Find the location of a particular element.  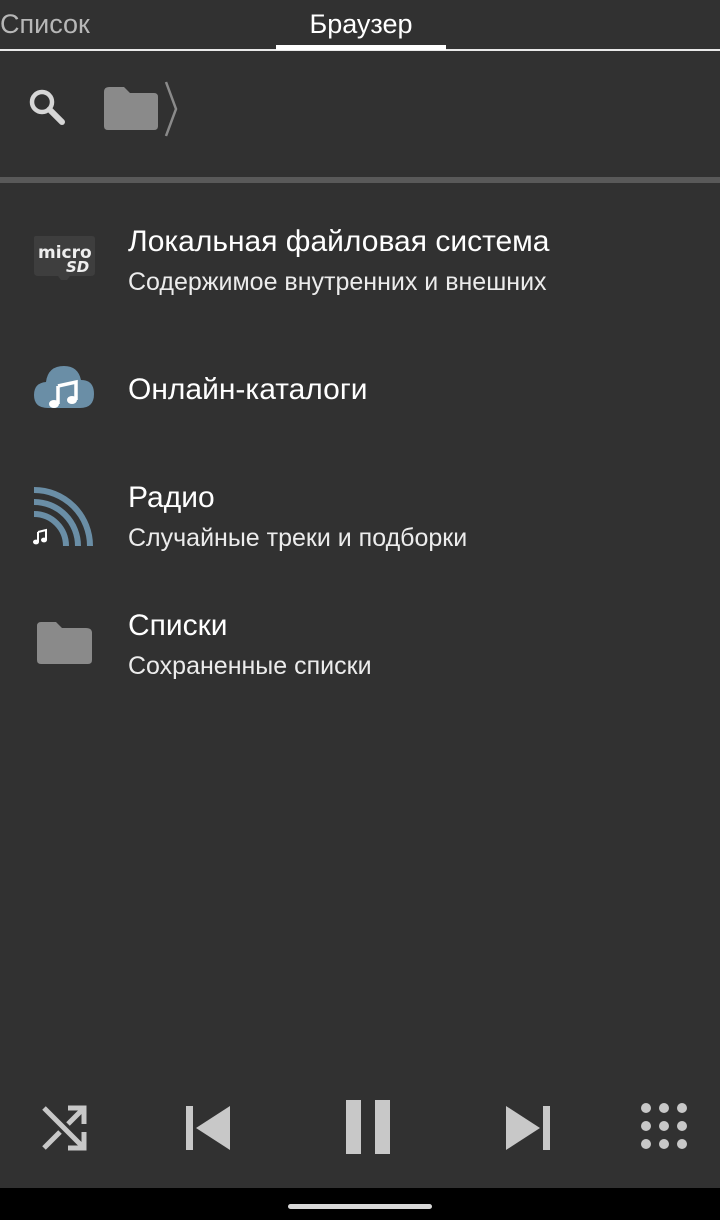

skip-previous-icon is located at coordinates (208, 1128).